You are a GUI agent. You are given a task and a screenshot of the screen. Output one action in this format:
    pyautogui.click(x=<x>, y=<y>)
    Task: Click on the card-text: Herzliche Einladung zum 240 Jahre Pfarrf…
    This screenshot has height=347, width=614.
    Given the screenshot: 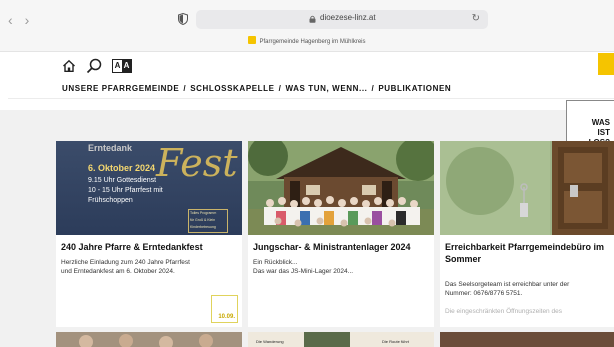 What is the action you would take?
    pyautogui.click(x=125, y=262)
    